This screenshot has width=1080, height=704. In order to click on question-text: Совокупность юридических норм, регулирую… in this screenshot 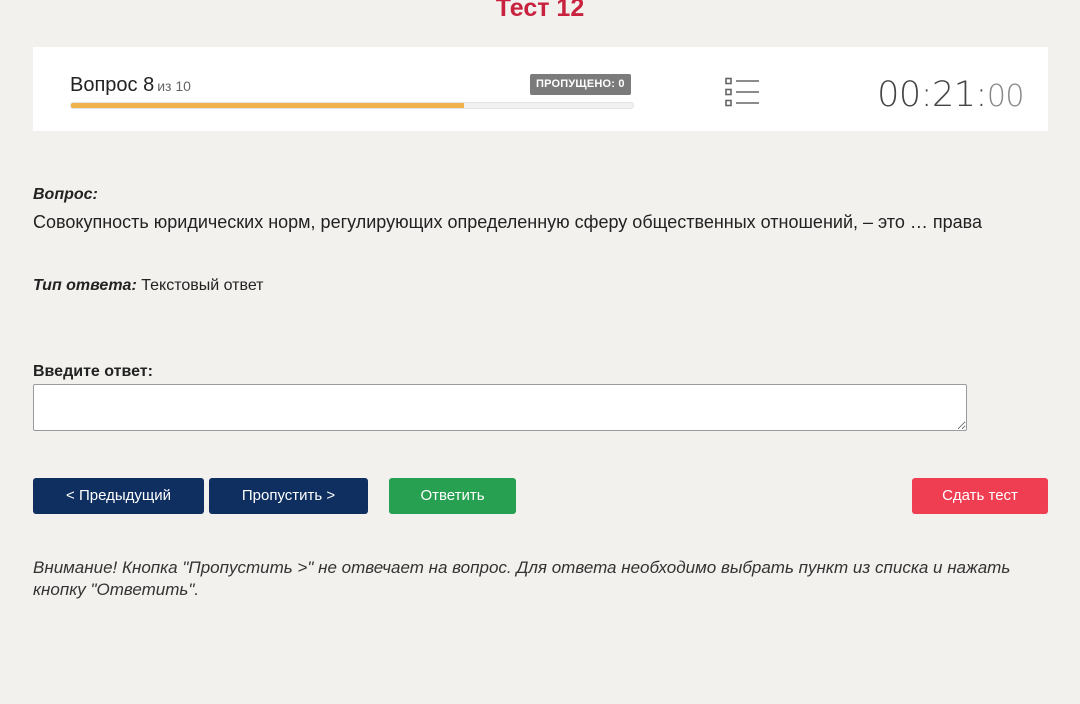, I will do `click(507, 222)`.